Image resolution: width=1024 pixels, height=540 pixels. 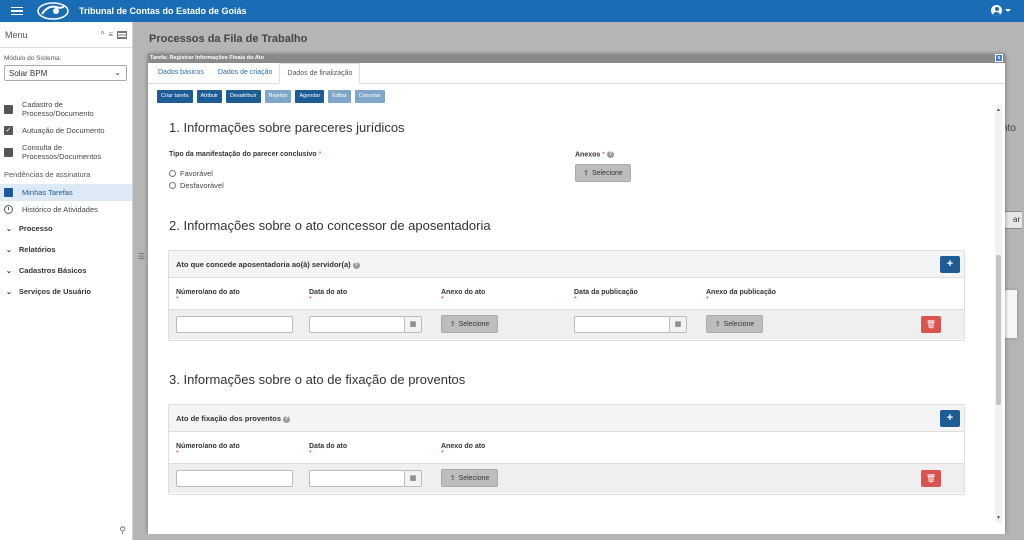 I want to click on sidebar-item-minhas-tarefas: Minhas Tarefas, so click(x=66, y=192).